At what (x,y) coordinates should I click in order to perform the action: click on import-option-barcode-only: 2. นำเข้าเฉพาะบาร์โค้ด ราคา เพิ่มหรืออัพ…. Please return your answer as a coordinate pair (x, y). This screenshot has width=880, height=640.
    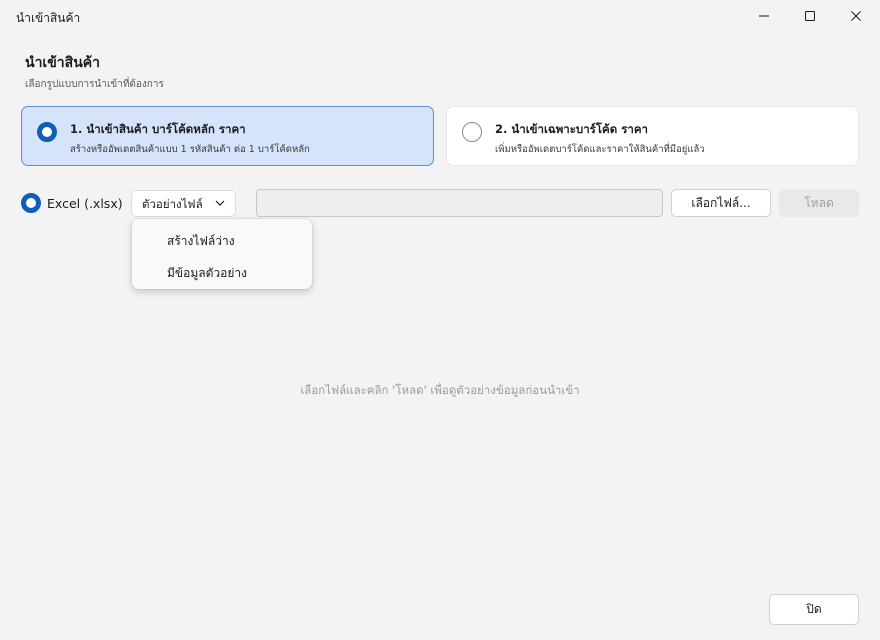
    Looking at the image, I should click on (652, 136).